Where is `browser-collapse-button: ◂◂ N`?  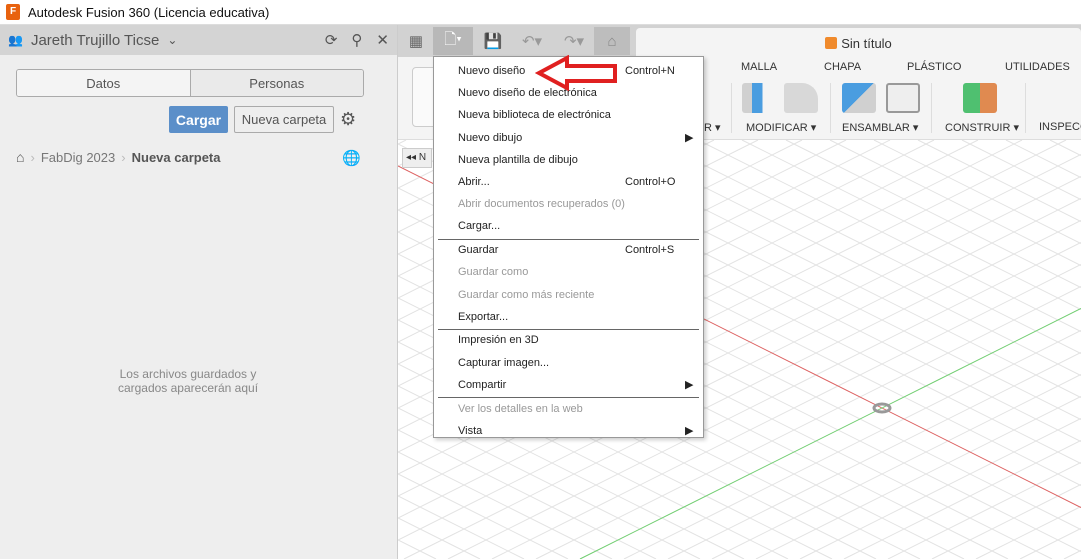
browser-collapse-button: ◂◂ N is located at coordinates (417, 158).